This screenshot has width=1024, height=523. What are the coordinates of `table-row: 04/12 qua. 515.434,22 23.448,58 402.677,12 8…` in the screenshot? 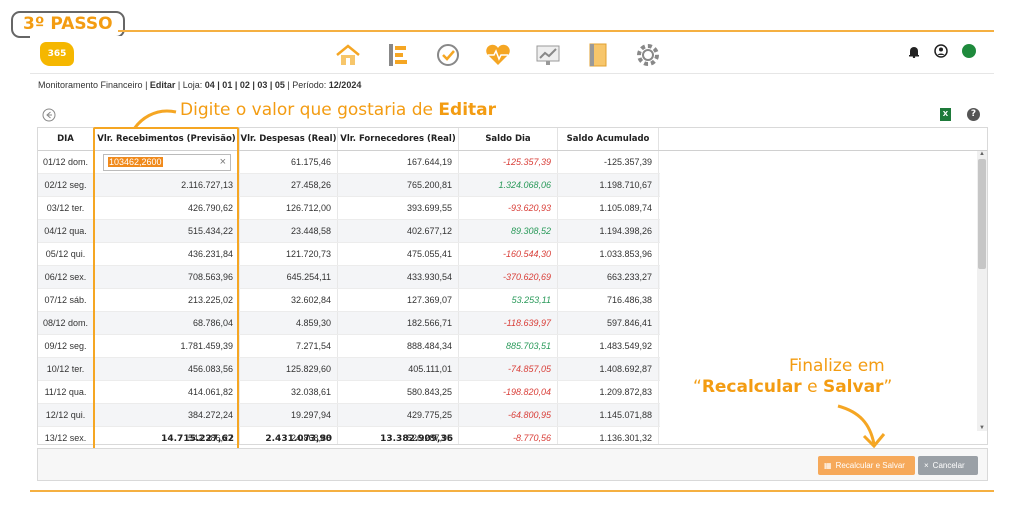 It's located at (349, 231).